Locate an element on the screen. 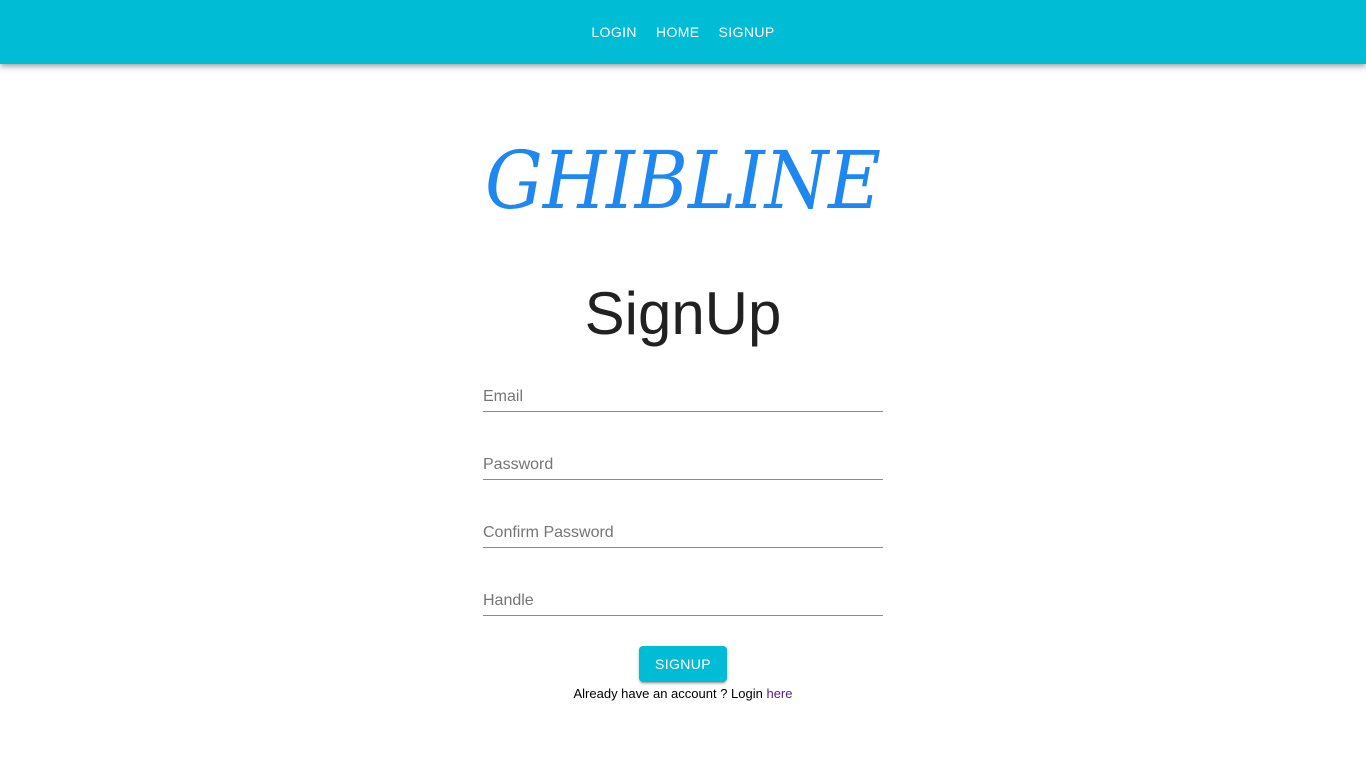 The width and height of the screenshot is (1366, 768). confirm-password-field is located at coordinates (683, 524).